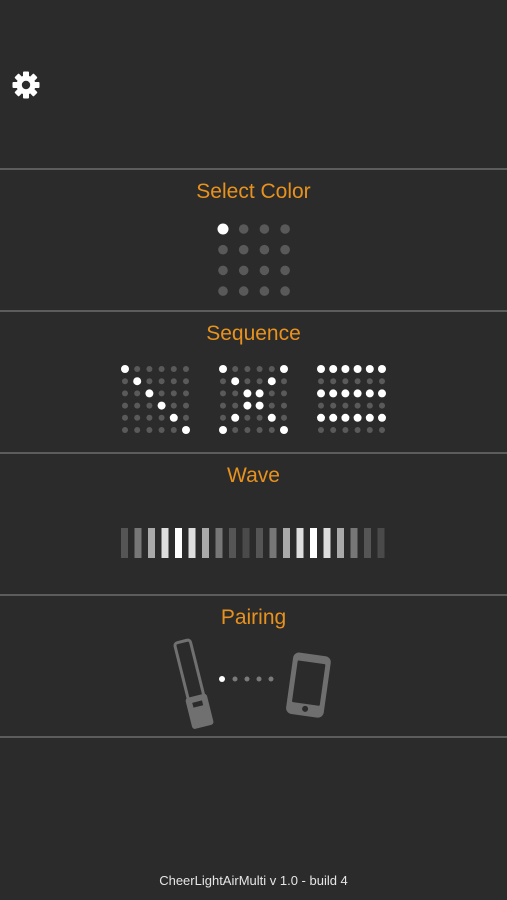 The width and height of the screenshot is (507, 900). Describe the element at coordinates (253, 880) in the screenshot. I see `version-label: CheerLightAirMulti v 1.0 - build 4` at that location.